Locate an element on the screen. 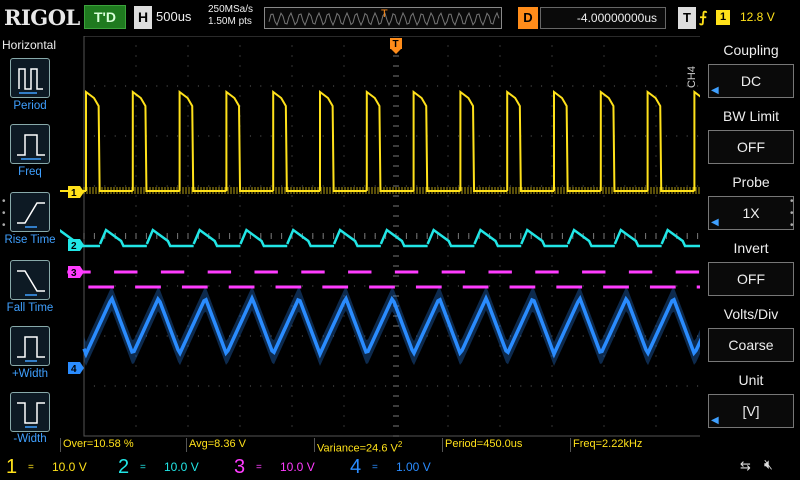  measure-average: Avg=8.36 V is located at coordinates (216, 445).